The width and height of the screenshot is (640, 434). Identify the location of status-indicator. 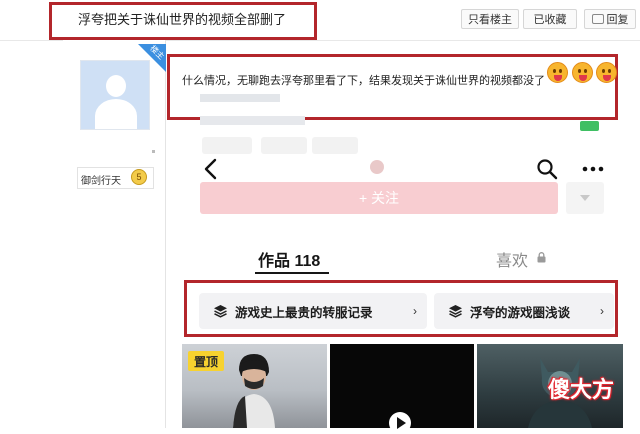
(589, 126).